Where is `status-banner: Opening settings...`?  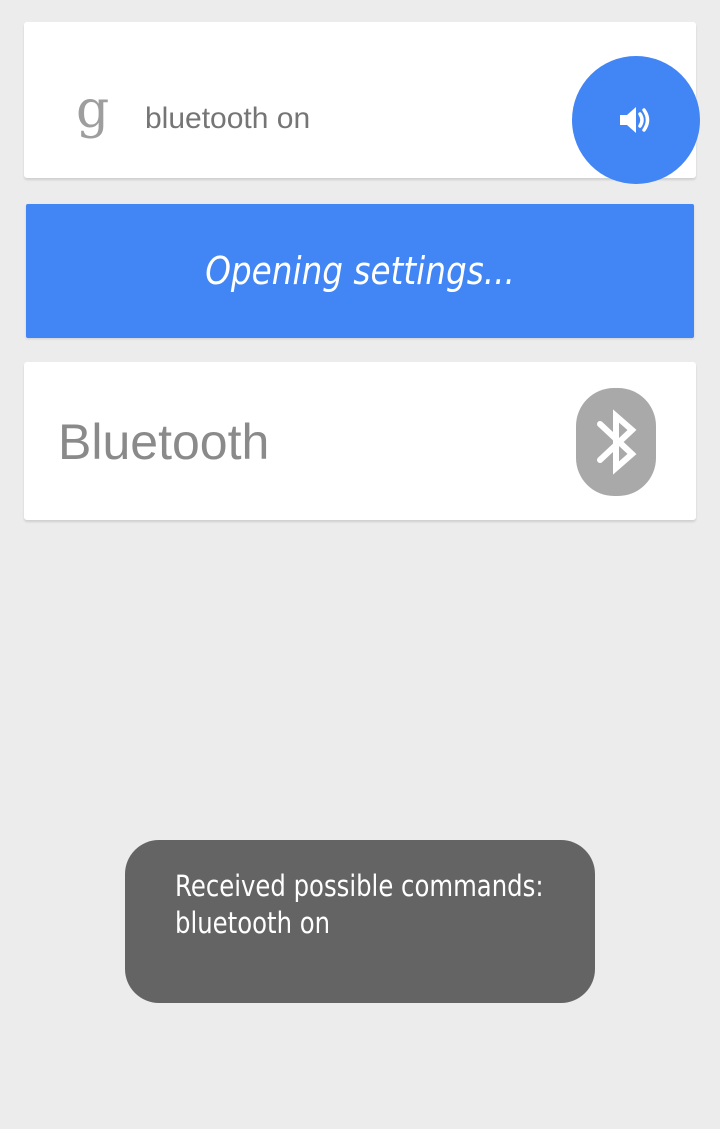 status-banner: Opening settings... is located at coordinates (360, 271).